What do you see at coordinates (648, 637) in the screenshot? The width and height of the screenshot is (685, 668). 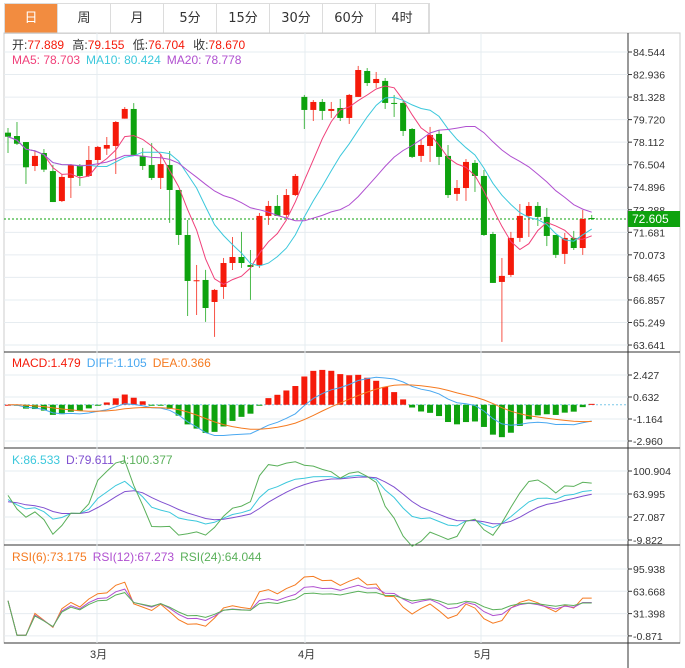 I see `rsi-tick-label: -0.871` at bounding box center [648, 637].